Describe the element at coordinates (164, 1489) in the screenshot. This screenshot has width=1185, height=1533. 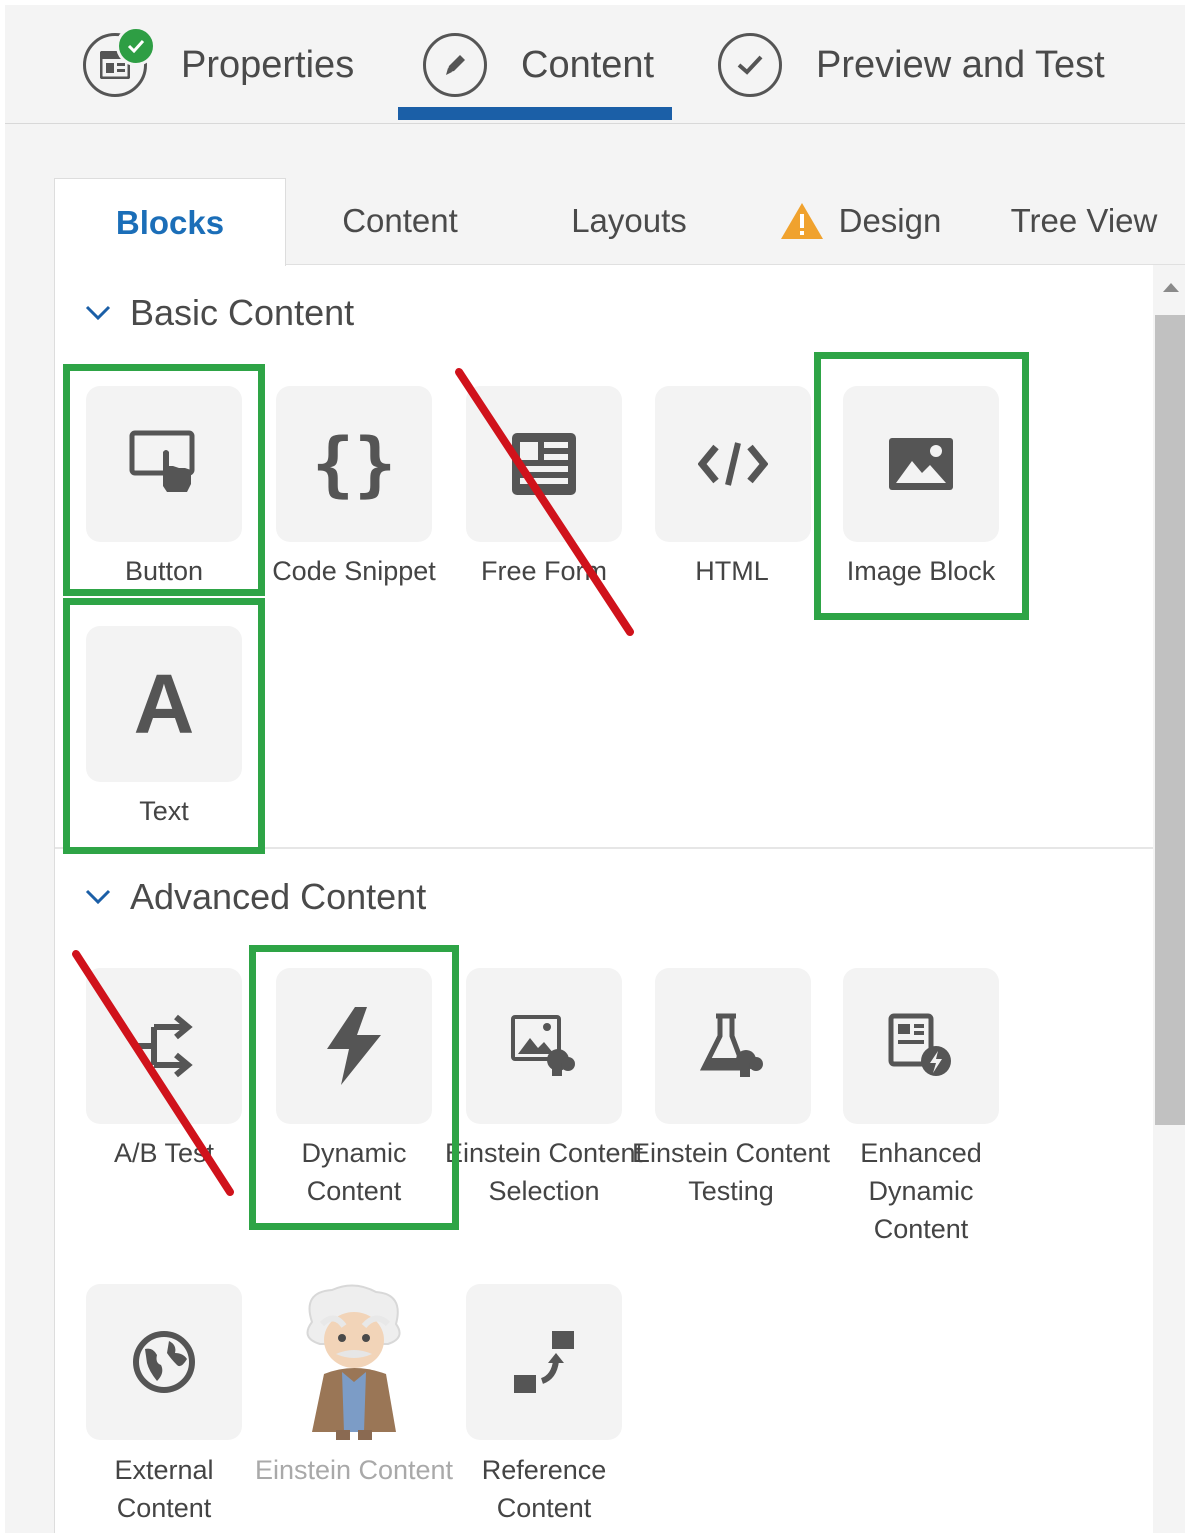
I see `block-label: External Content` at that location.